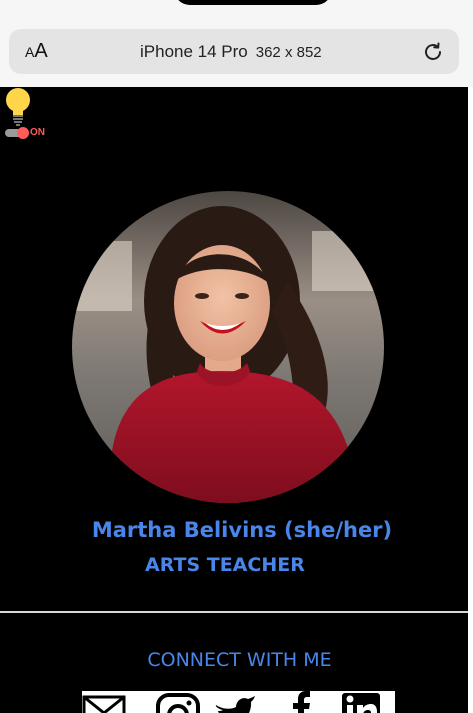  What do you see at coordinates (301, 702) in the screenshot?
I see `facebook-icon` at bounding box center [301, 702].